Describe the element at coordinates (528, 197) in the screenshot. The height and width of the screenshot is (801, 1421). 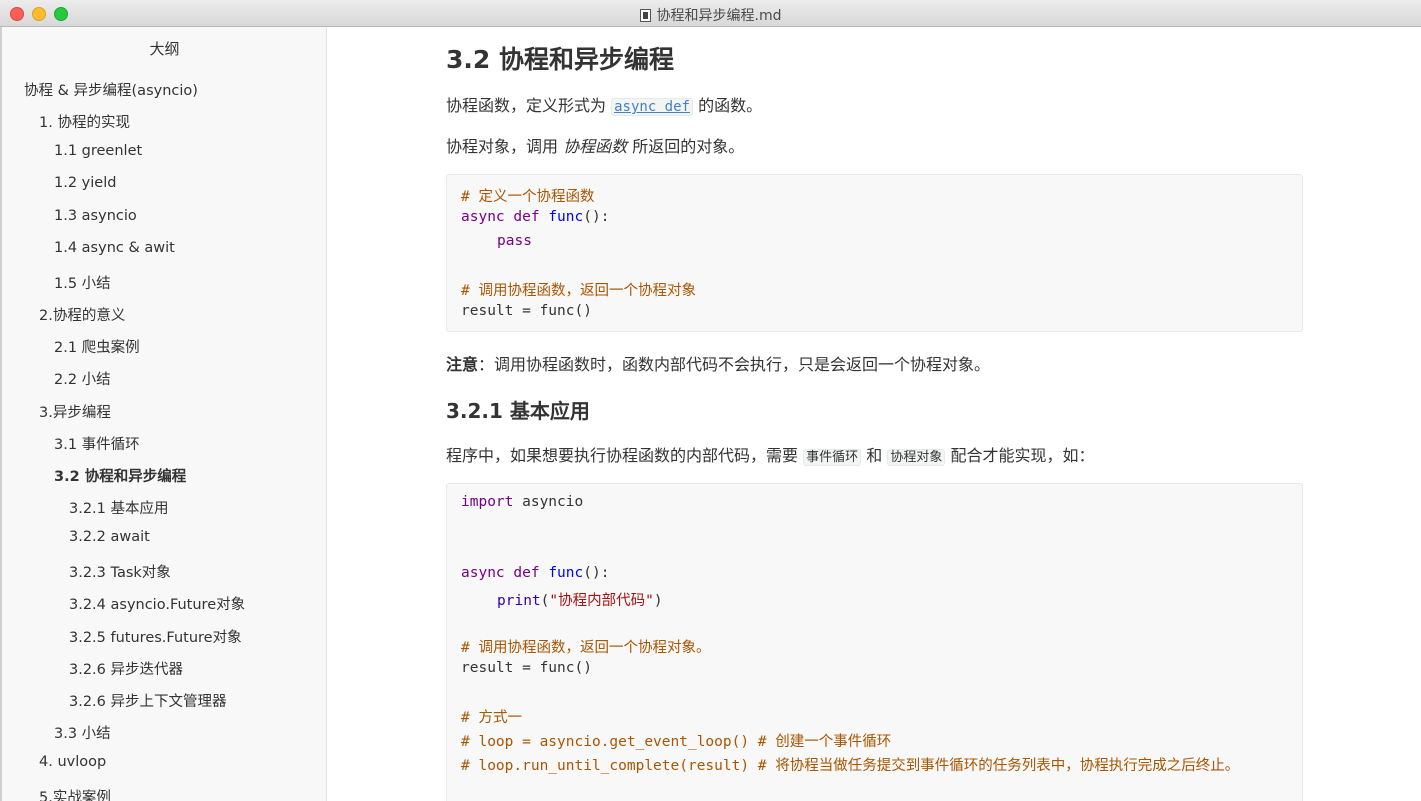
I see `code-line: # 定义一个协程函数` at that location.